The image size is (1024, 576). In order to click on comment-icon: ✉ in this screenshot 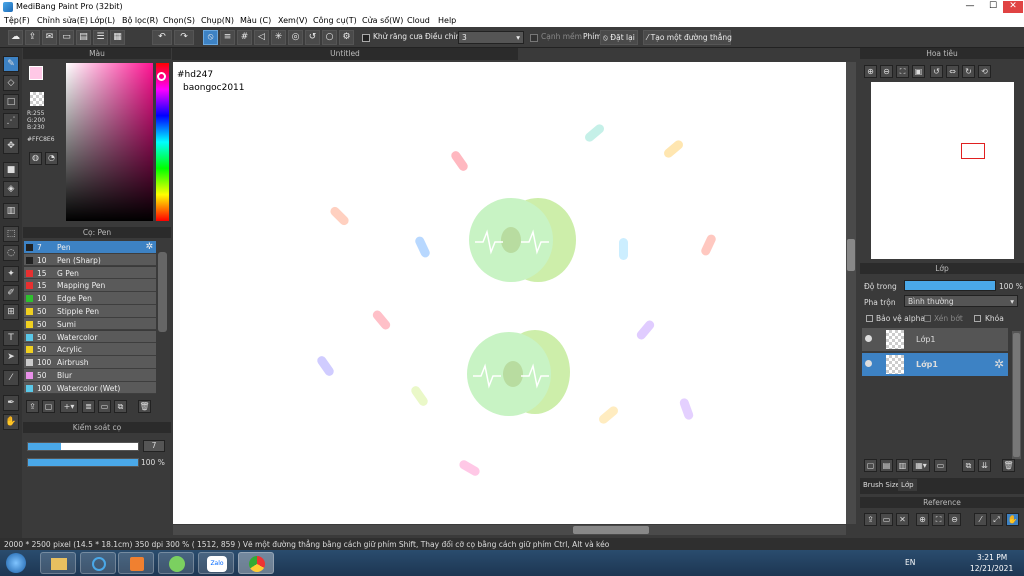, I will do `click(49, 37)`.